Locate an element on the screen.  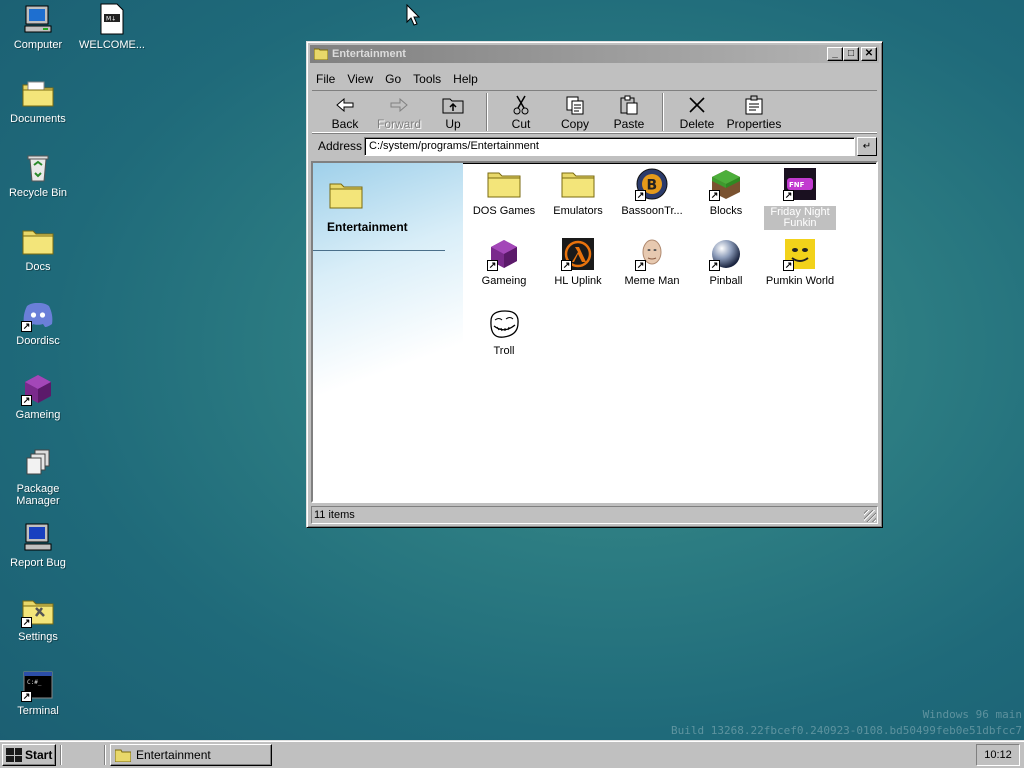
clipboard-icon is located at coordinates (629, 105).